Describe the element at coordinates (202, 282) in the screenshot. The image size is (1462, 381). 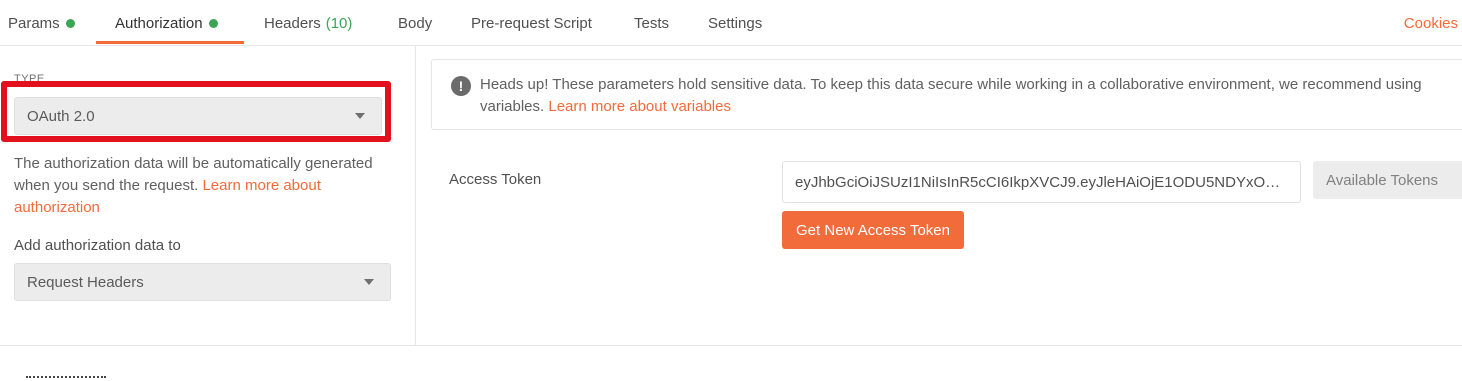
I see `add-auth-data-select: Request Headers` at that location.